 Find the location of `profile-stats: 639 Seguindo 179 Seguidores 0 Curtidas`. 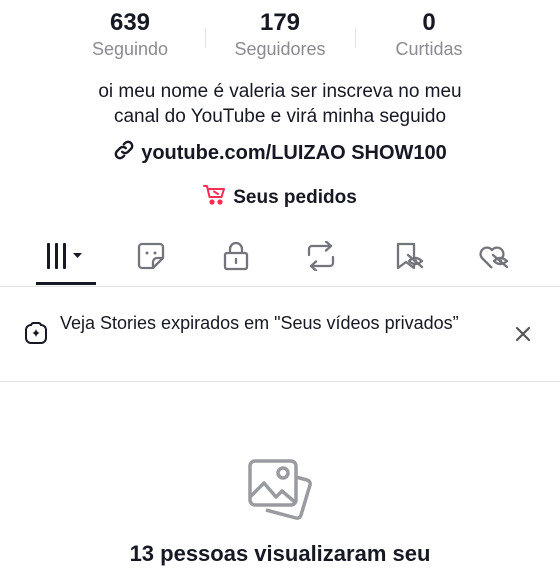

profile-stats: 639 Seguindo 179 Seguidores 0 Curtidas is located at coordinates (280, 35).